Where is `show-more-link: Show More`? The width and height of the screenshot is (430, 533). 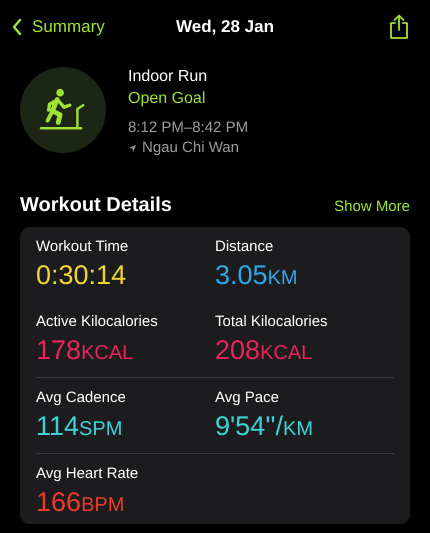 show-more-link: Show More is located at coordinates (372, 206).